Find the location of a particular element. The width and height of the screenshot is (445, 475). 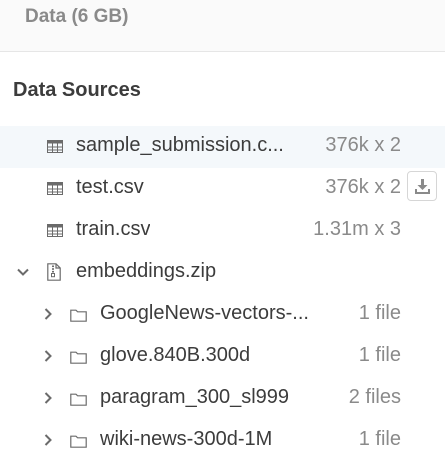

data-header: Data (6 GB) is located at coordinates (222, 26).